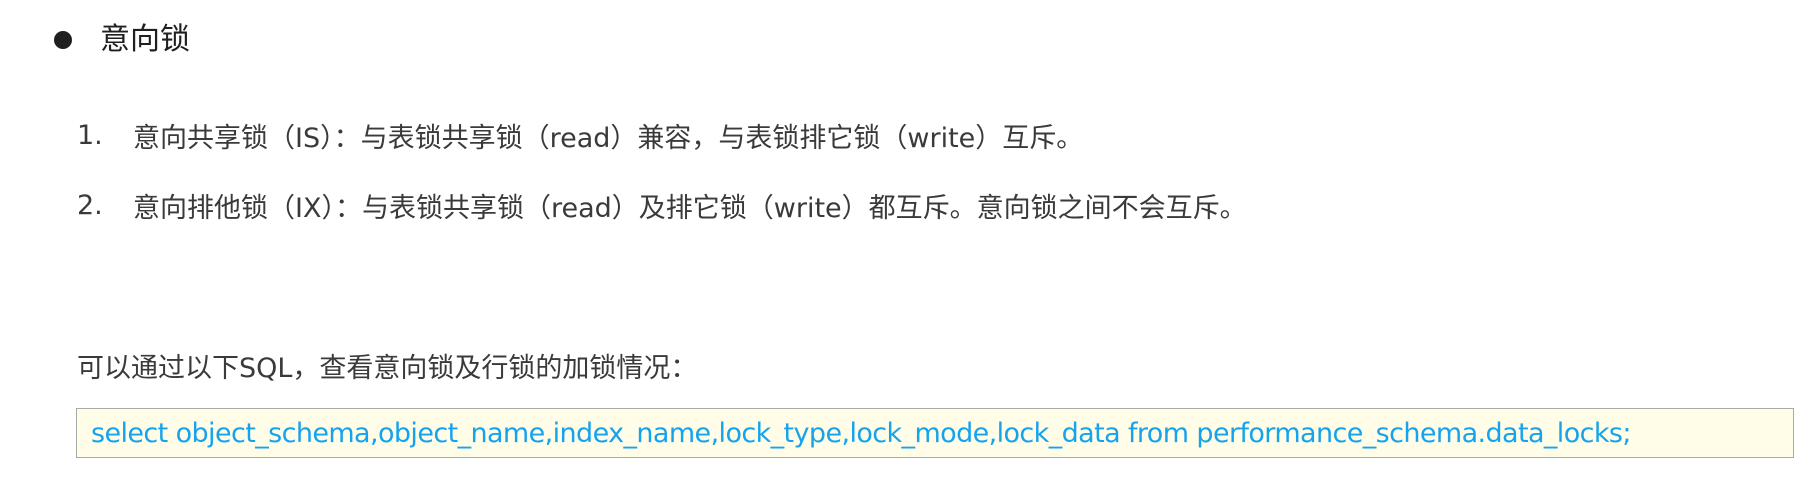 This screenshot has width=1810, height=499. I want to click on section-heading: 意向锁, so click(122, 40).